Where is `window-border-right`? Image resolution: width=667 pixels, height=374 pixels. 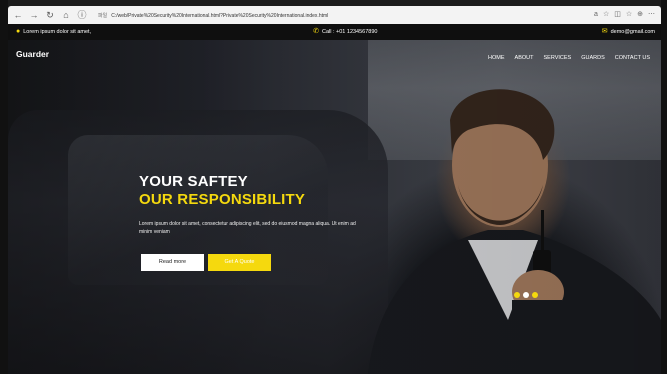
window-border-right is located at coordinates (664, 187).